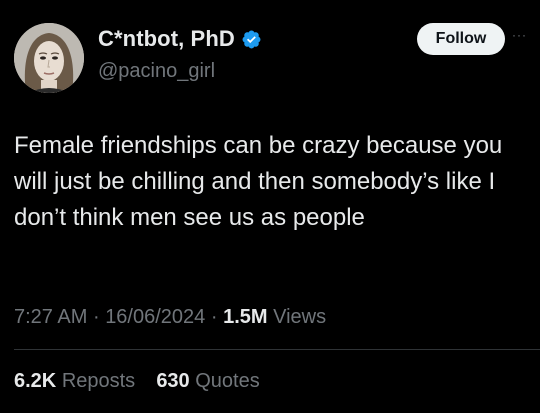 The height and width of the screenshot is (413, 540). What do you see at coordinates (155, 317) in the screenshot?
I see `tweet-date: 16/06/2024` at bounding box center [155, 317].